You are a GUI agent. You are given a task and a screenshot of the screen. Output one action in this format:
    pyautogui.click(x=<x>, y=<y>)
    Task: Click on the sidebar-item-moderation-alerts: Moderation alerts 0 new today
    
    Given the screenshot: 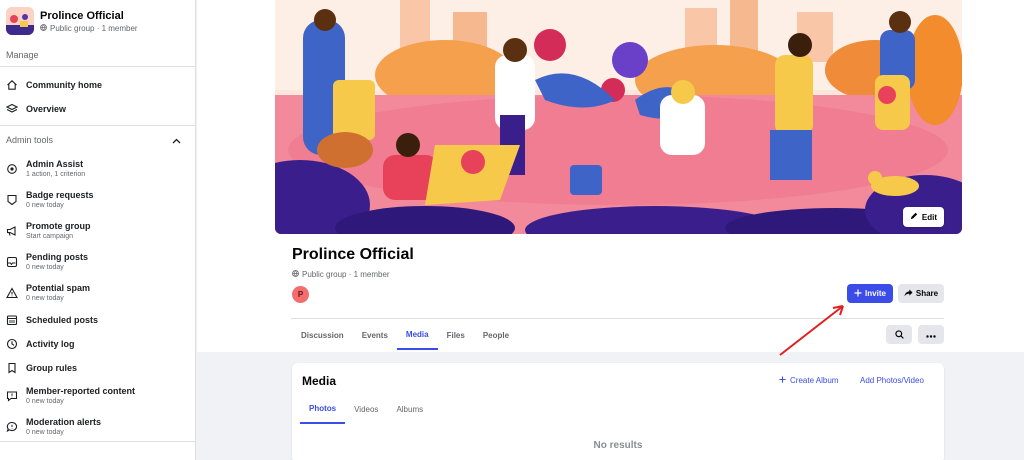 What is the action you would take?
    pyautogui.click(x=97, y=426)
    